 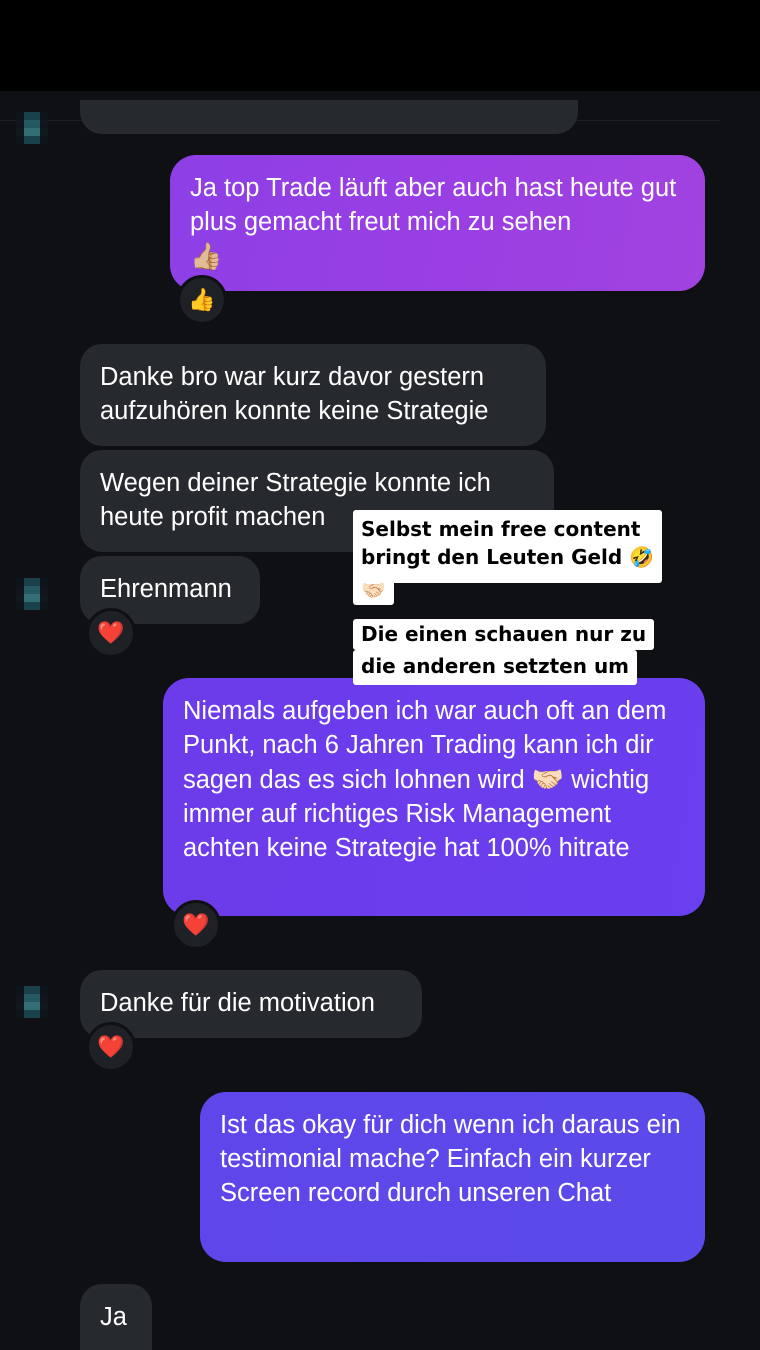 What do you see at coordinates (237, 1003) in the screenshot?
I see `message-text: Danke für die motivation` at bounding box center [237, 1003].